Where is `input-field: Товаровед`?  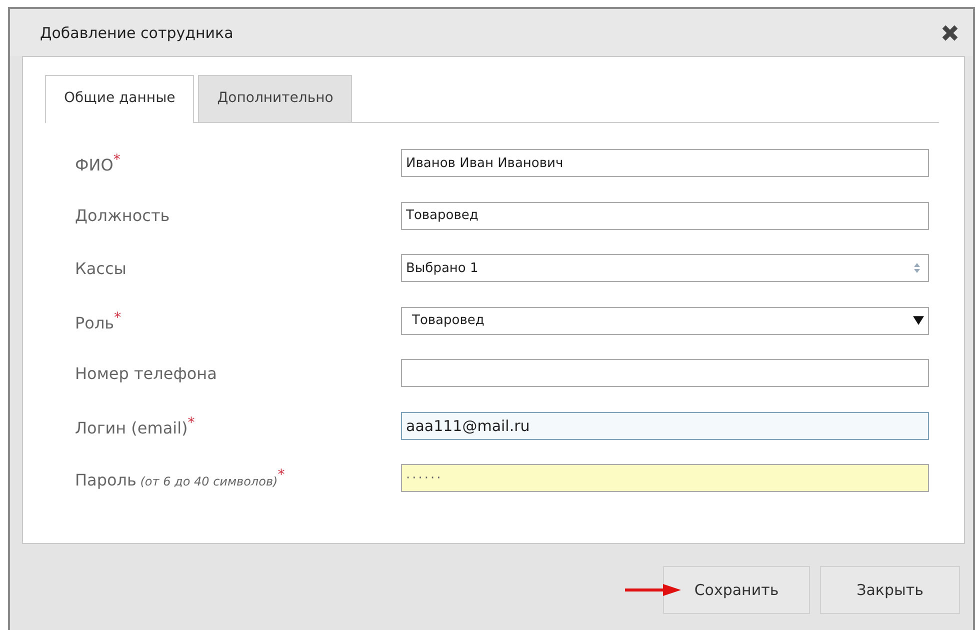 input-field: Товаровед is located at coordinates (665, 216).